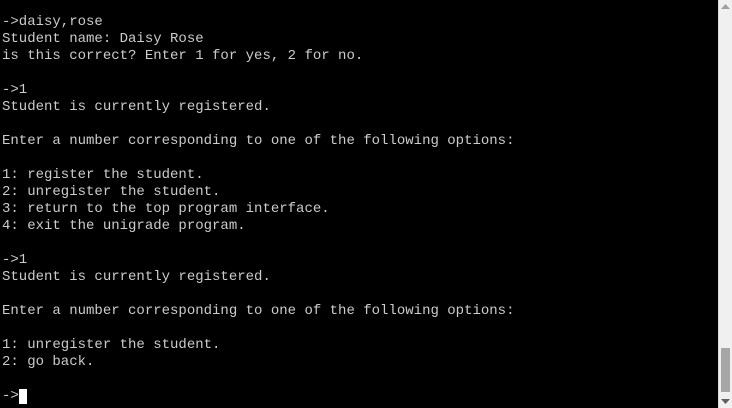 This screenshot has height=408, width=732. I want to click on scroll-up-button, so click(725, 6).